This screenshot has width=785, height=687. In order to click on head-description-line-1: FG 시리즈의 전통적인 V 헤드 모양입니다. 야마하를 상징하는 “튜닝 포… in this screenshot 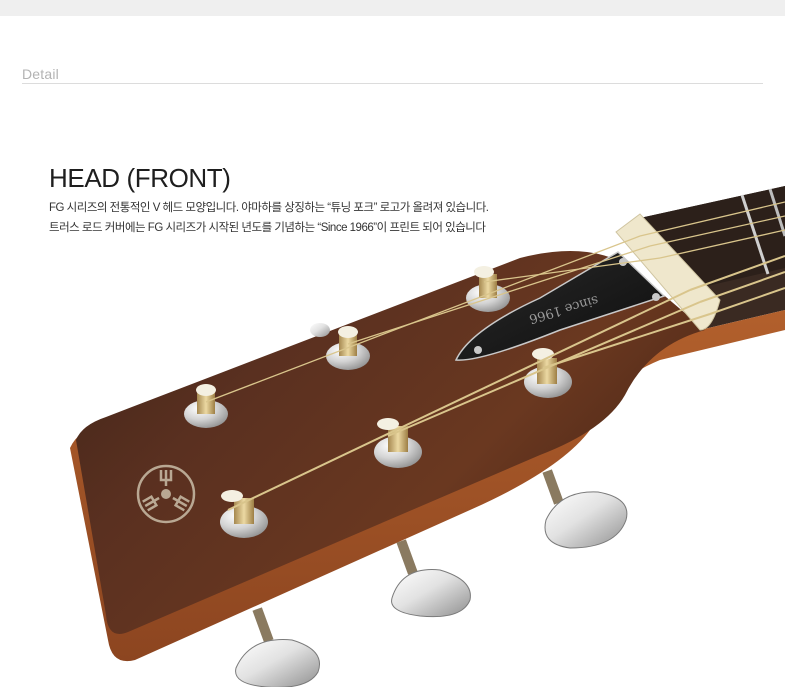, I will do `click(269, 208)`.